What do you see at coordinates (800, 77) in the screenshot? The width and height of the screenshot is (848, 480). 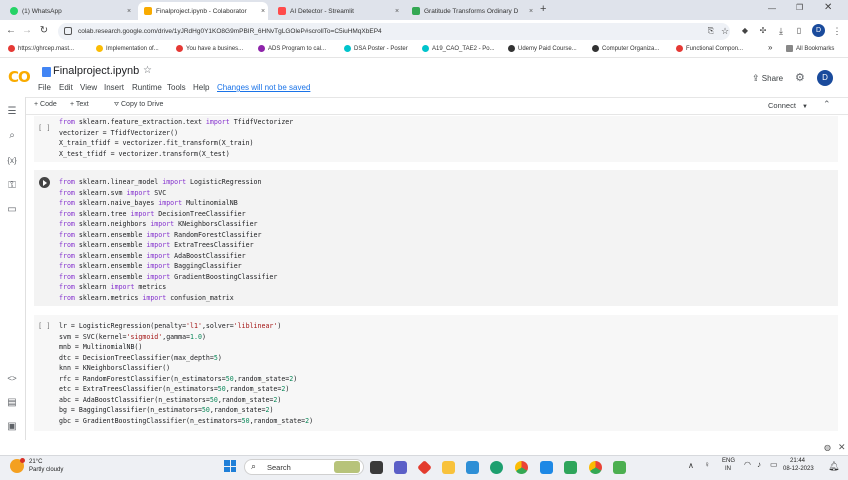 I see `settings-gear-icon: ⚙` at bounding box center [800, 77].